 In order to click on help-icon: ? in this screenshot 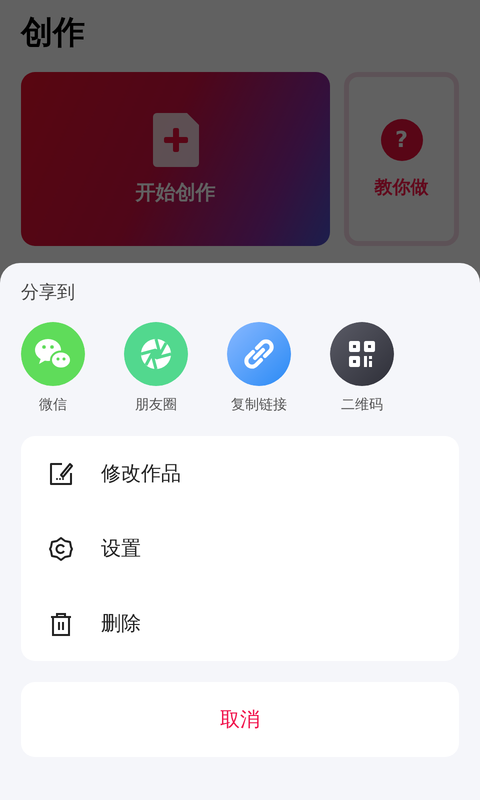, I will do `click(401, 140)`.